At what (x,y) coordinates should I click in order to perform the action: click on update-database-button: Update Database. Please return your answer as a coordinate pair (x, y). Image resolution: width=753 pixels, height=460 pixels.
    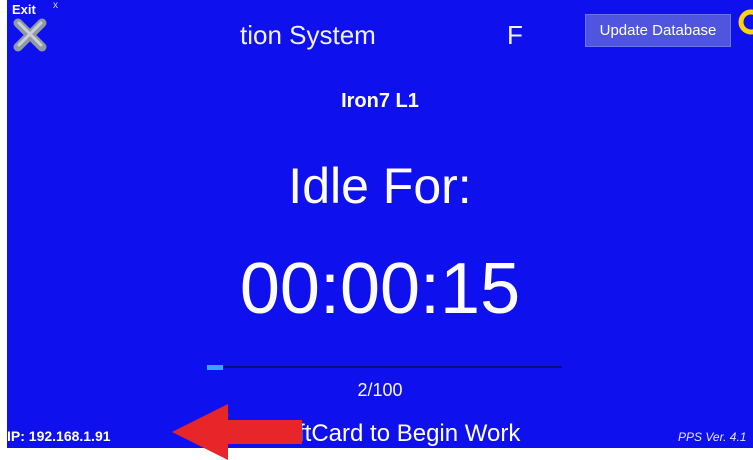
    Looking at the image, I should click on (658, 30).